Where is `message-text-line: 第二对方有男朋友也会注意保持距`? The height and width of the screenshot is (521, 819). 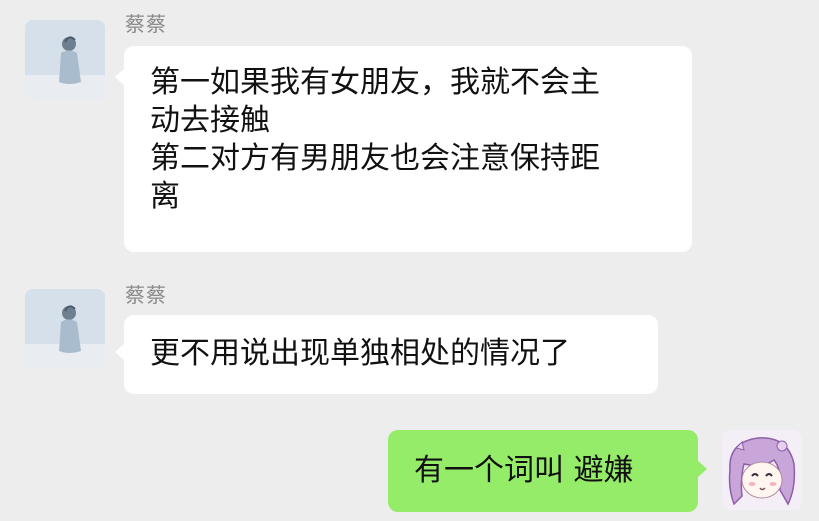
message-text-line: 第二对方有男朋友也会注意保持距 is located at coordinates (375, 158).